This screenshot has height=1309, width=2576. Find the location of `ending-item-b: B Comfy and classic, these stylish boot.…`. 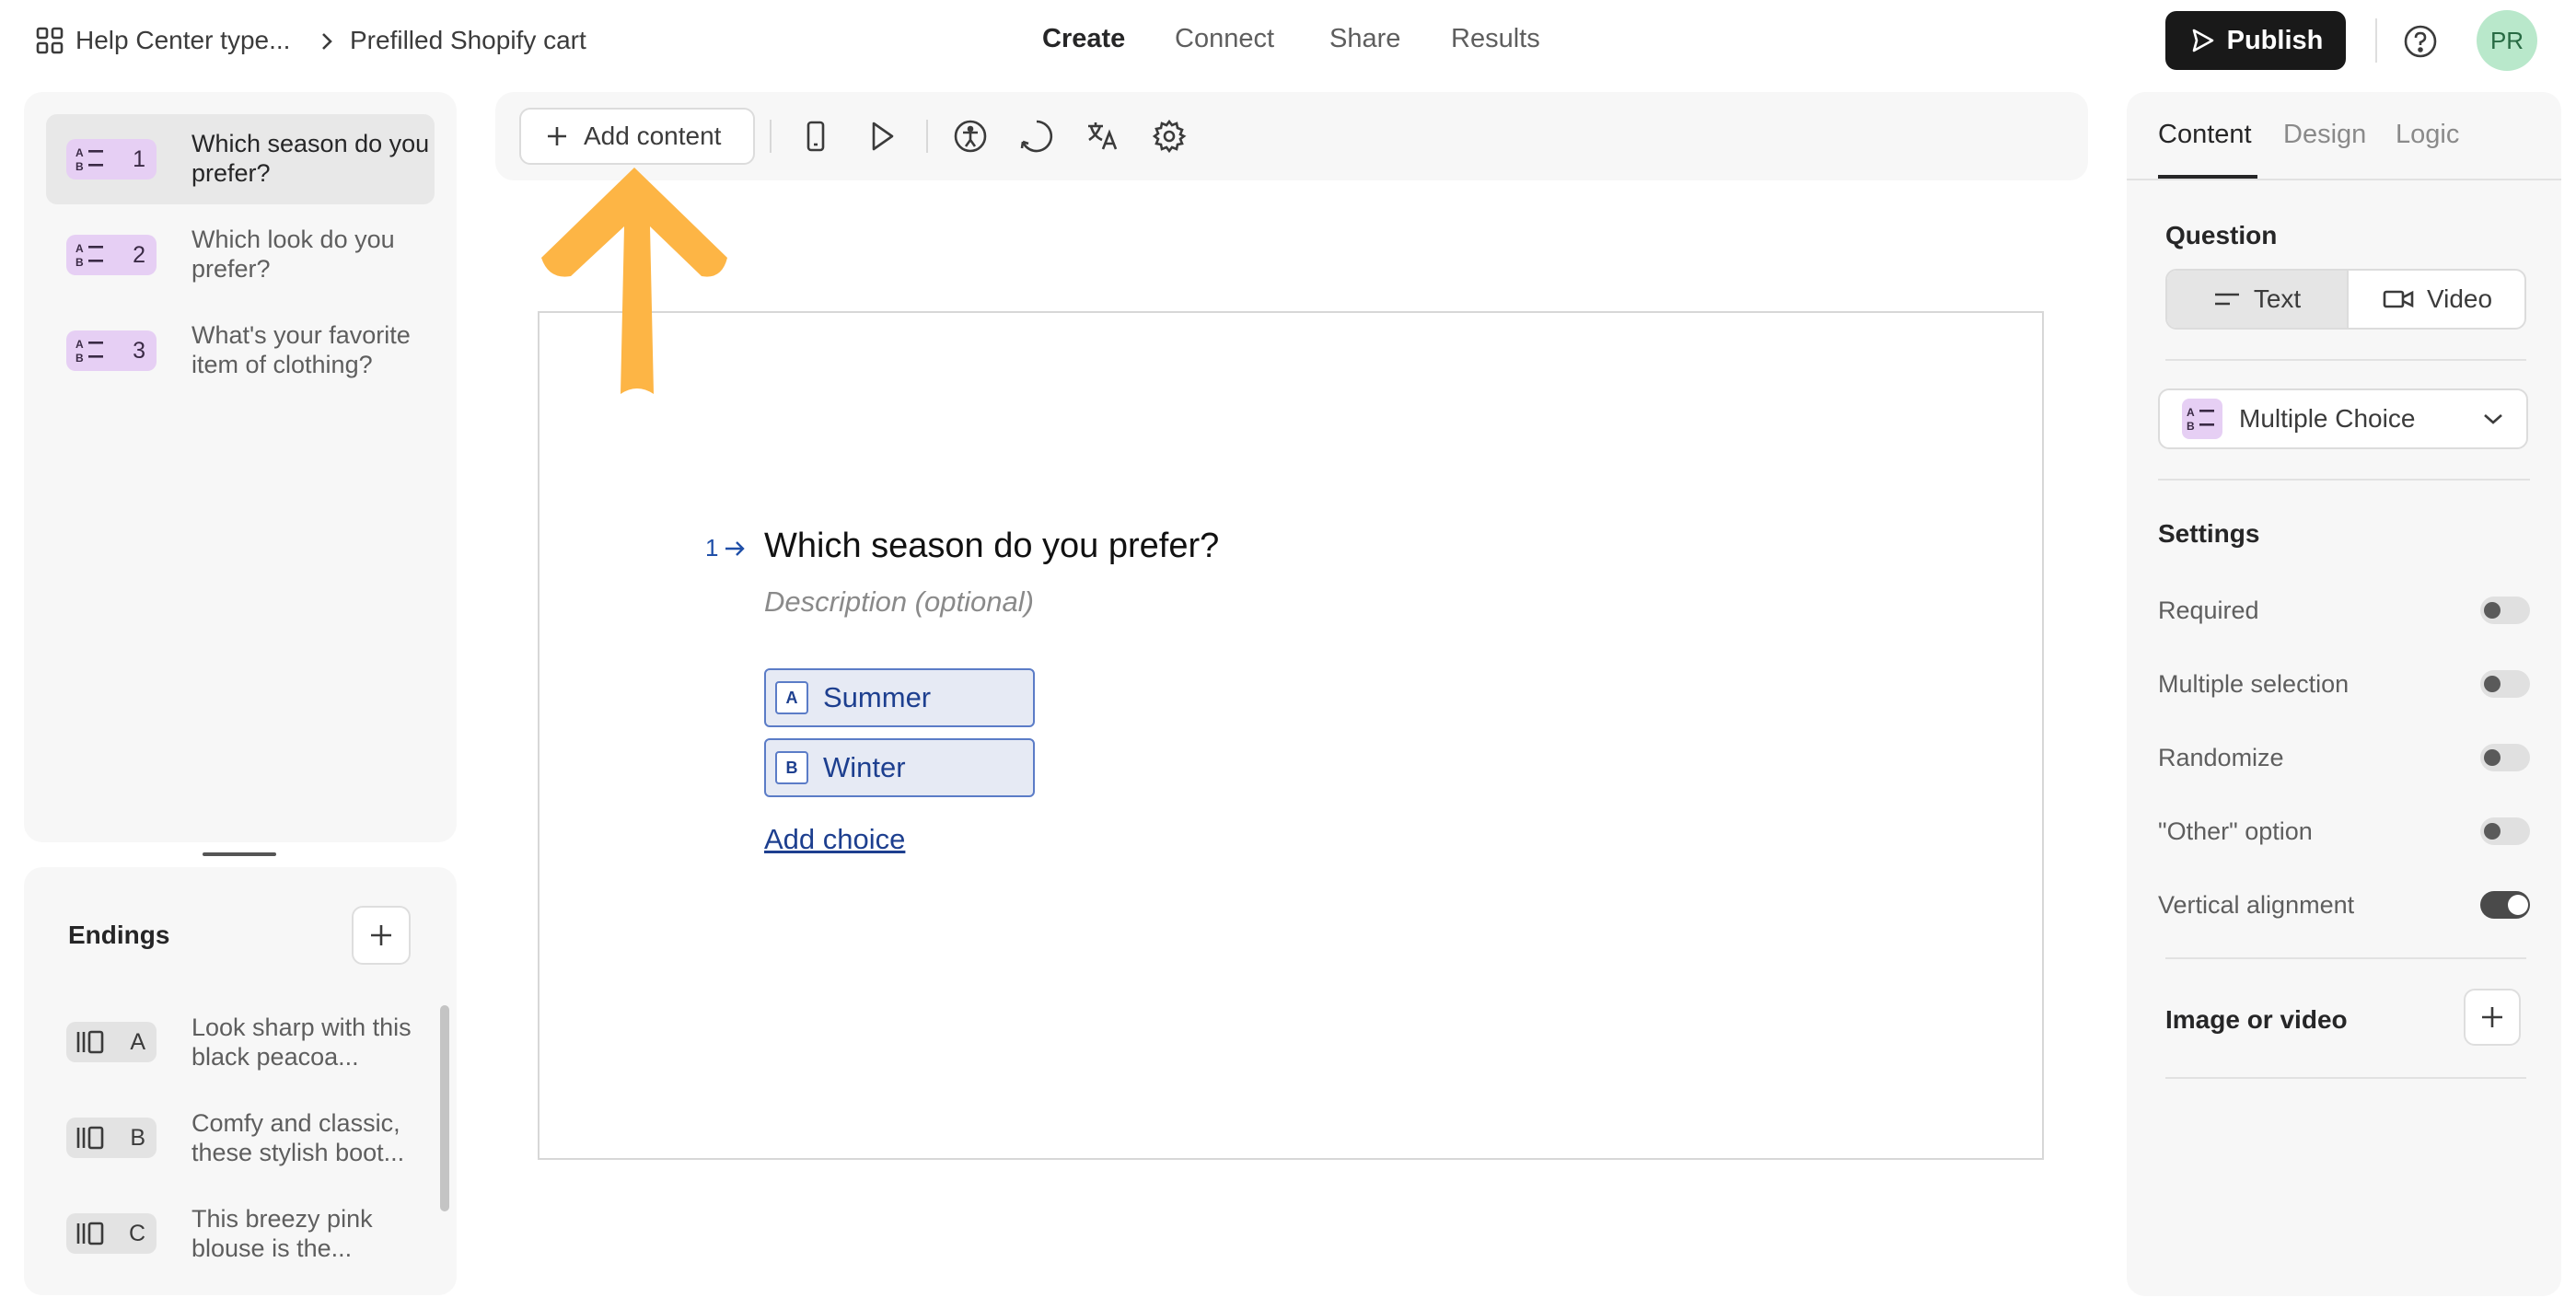

ending-item-b: B Comfy and classic, these stylish boot.… is located at coordinates (235, 1139).